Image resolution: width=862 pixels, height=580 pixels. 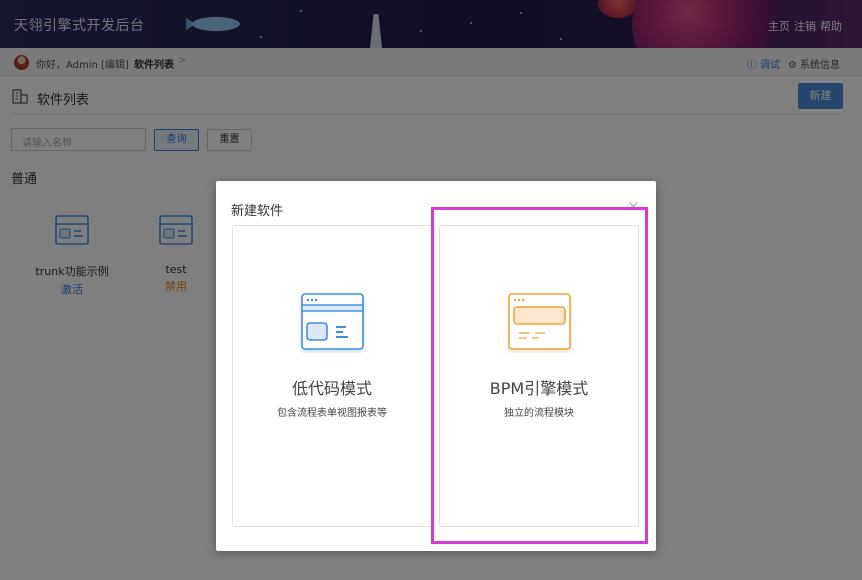 What do you see at coordinates (332, 376) in the screenshot?
I see `low-code-mode-option: 低代码模式 包含流程表单视图报表等` at bounding box center [332, 376].